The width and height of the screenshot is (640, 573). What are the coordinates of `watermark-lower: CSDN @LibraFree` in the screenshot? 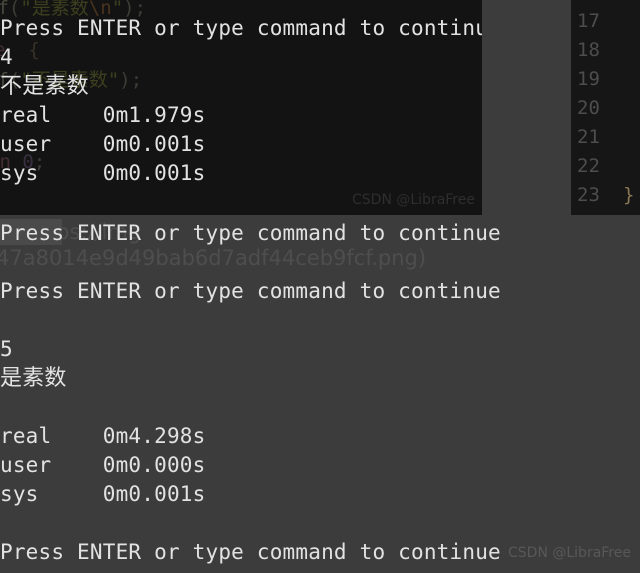 It's located at (569, 553).